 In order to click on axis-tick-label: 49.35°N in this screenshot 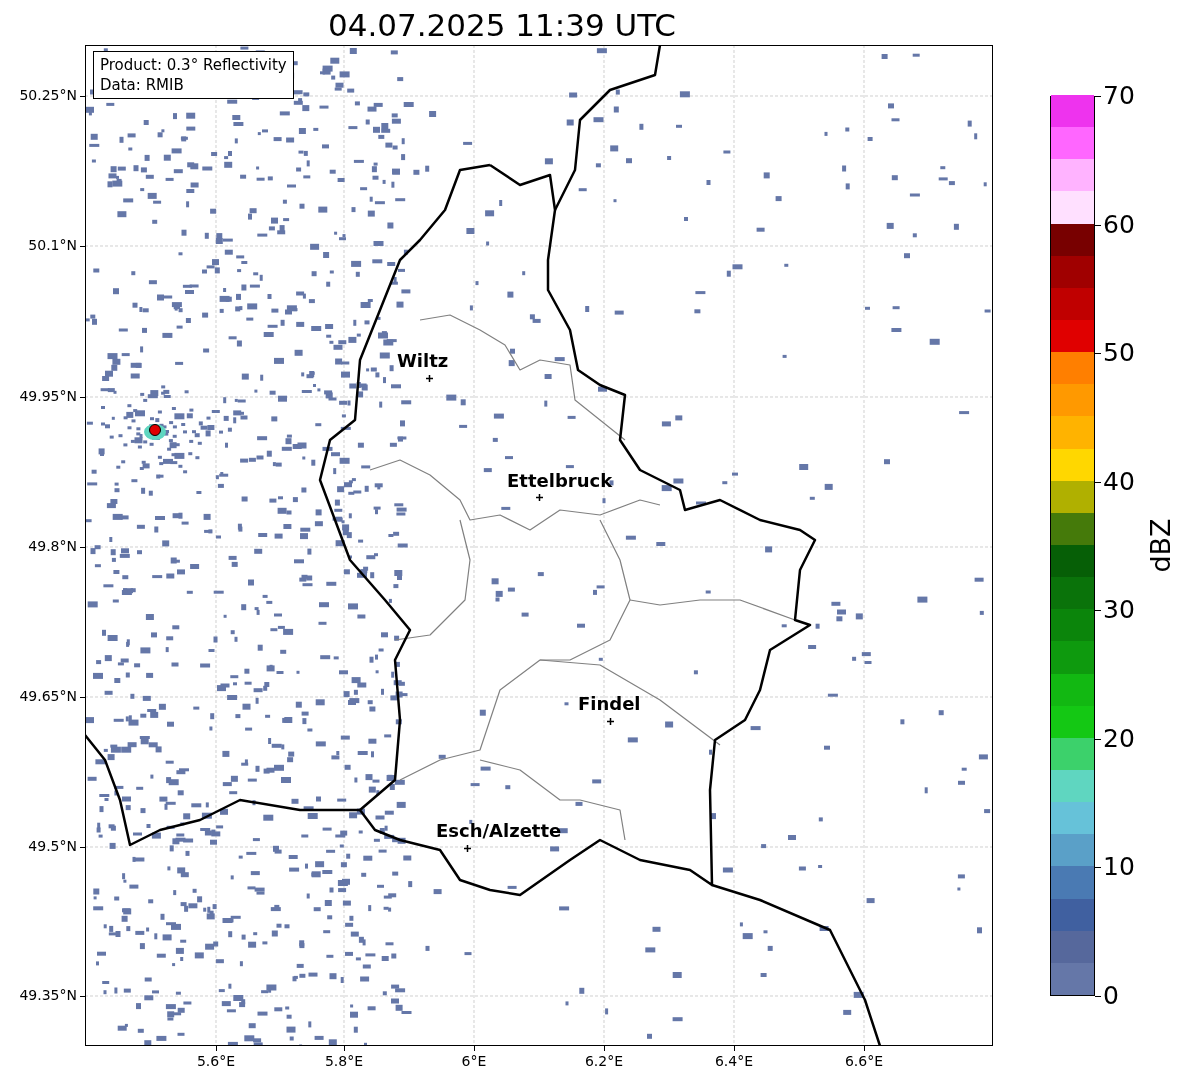, I will do `click(47, 995)`.